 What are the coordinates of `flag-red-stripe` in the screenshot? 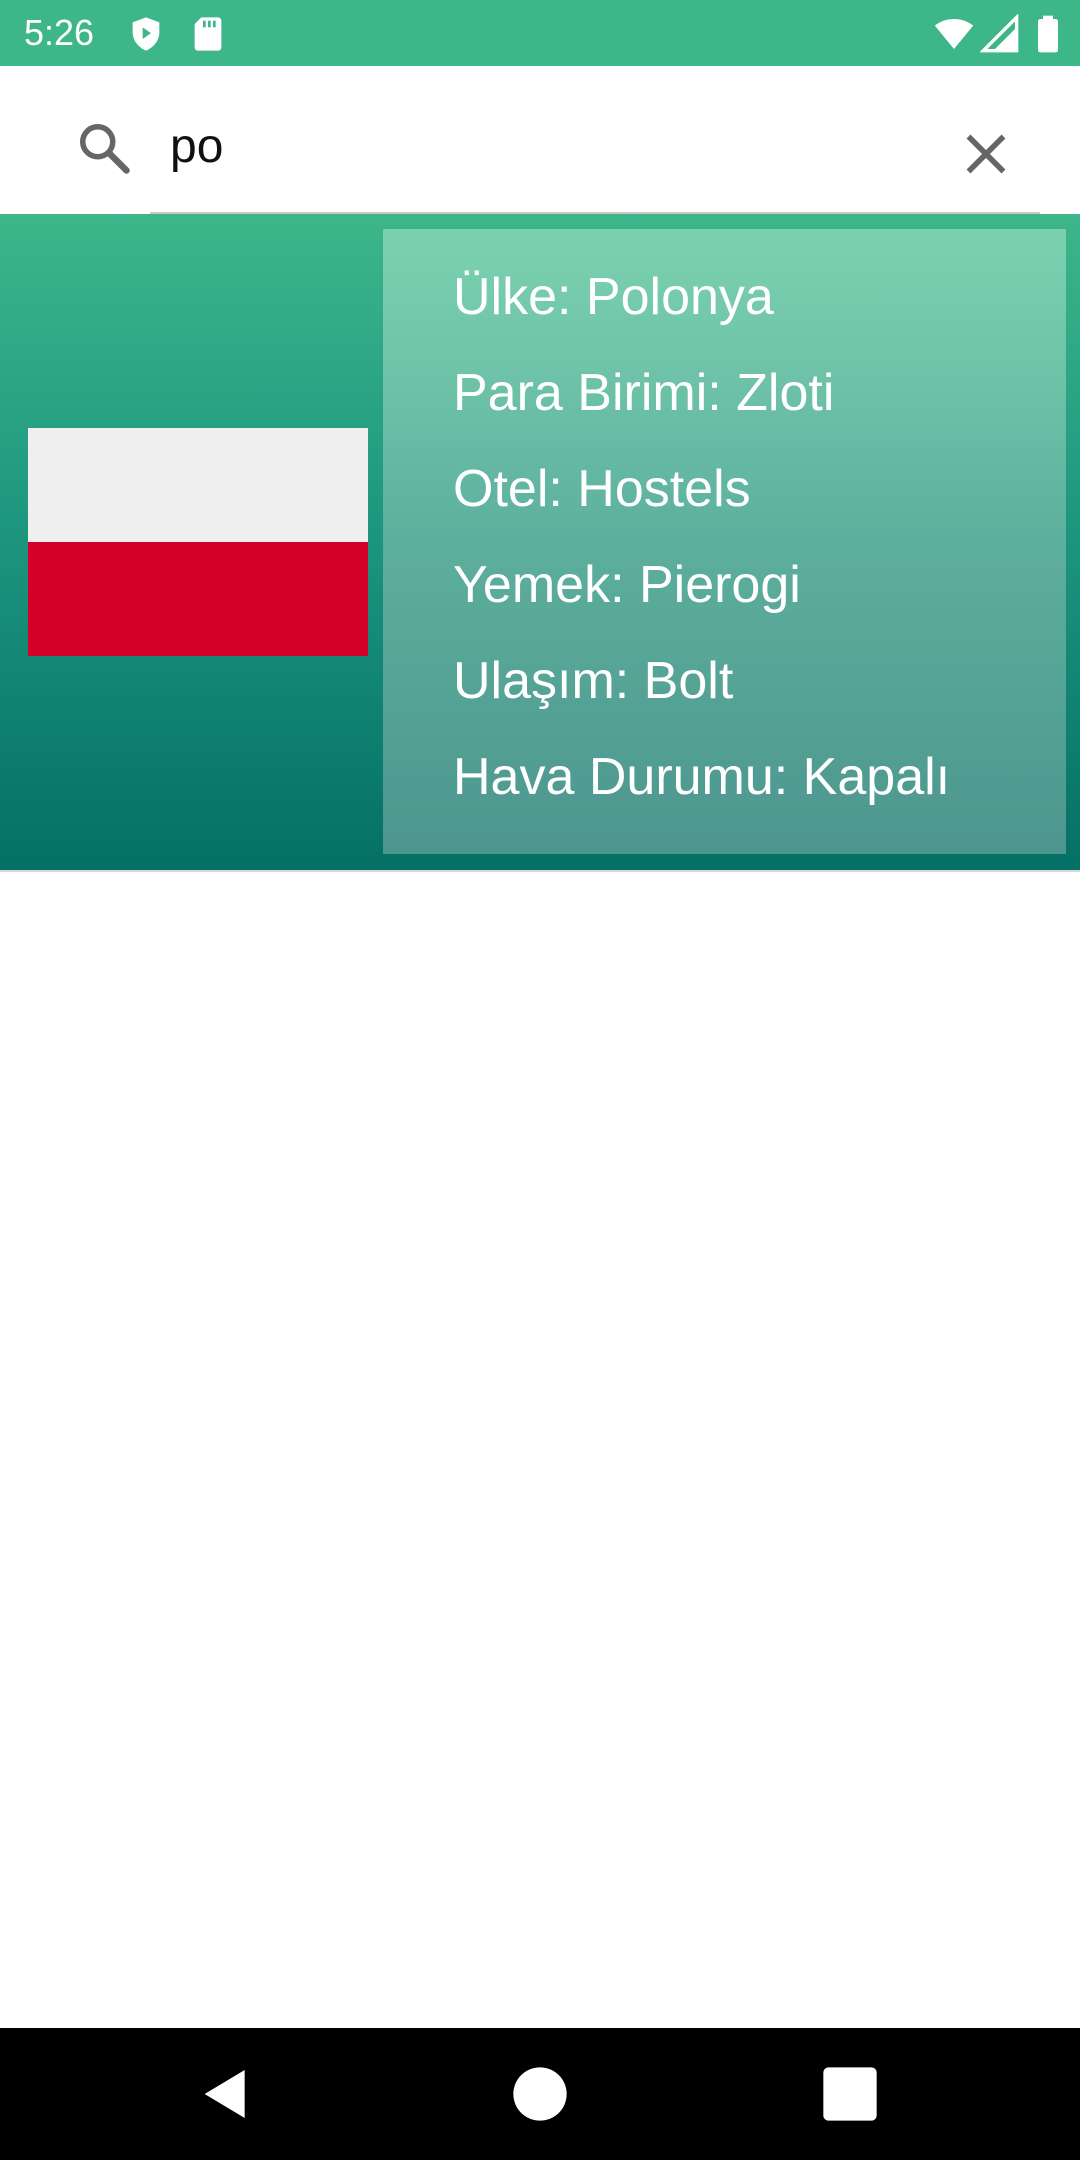 It's located at (198, 599).